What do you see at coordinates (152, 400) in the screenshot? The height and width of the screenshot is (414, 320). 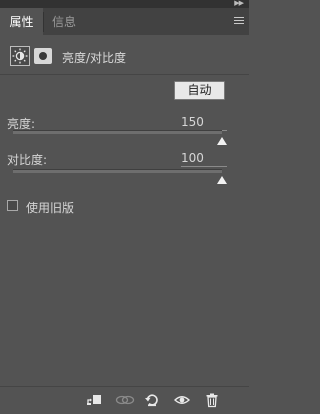 I see `reset-icon` at bounding box center [152, 400].